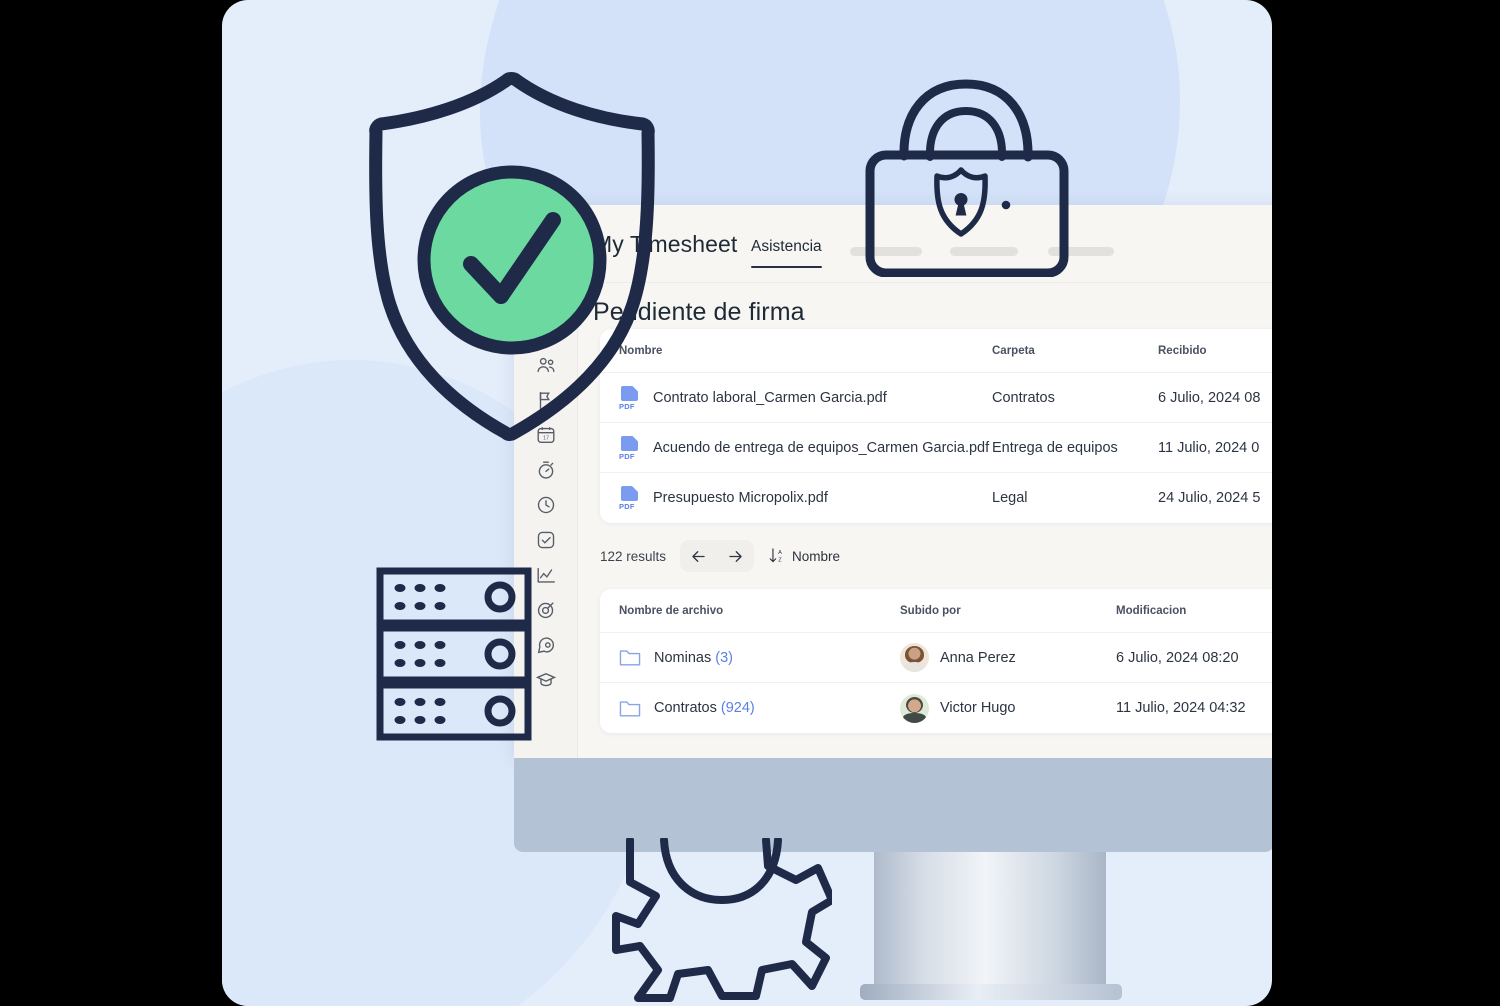 The width and height of the screenshot is (1500, 1006). What do you see at coordinates (699, 312) in the screenshot?
I see `page-title: Pendiente de firma` at bounding box center [699, 312].